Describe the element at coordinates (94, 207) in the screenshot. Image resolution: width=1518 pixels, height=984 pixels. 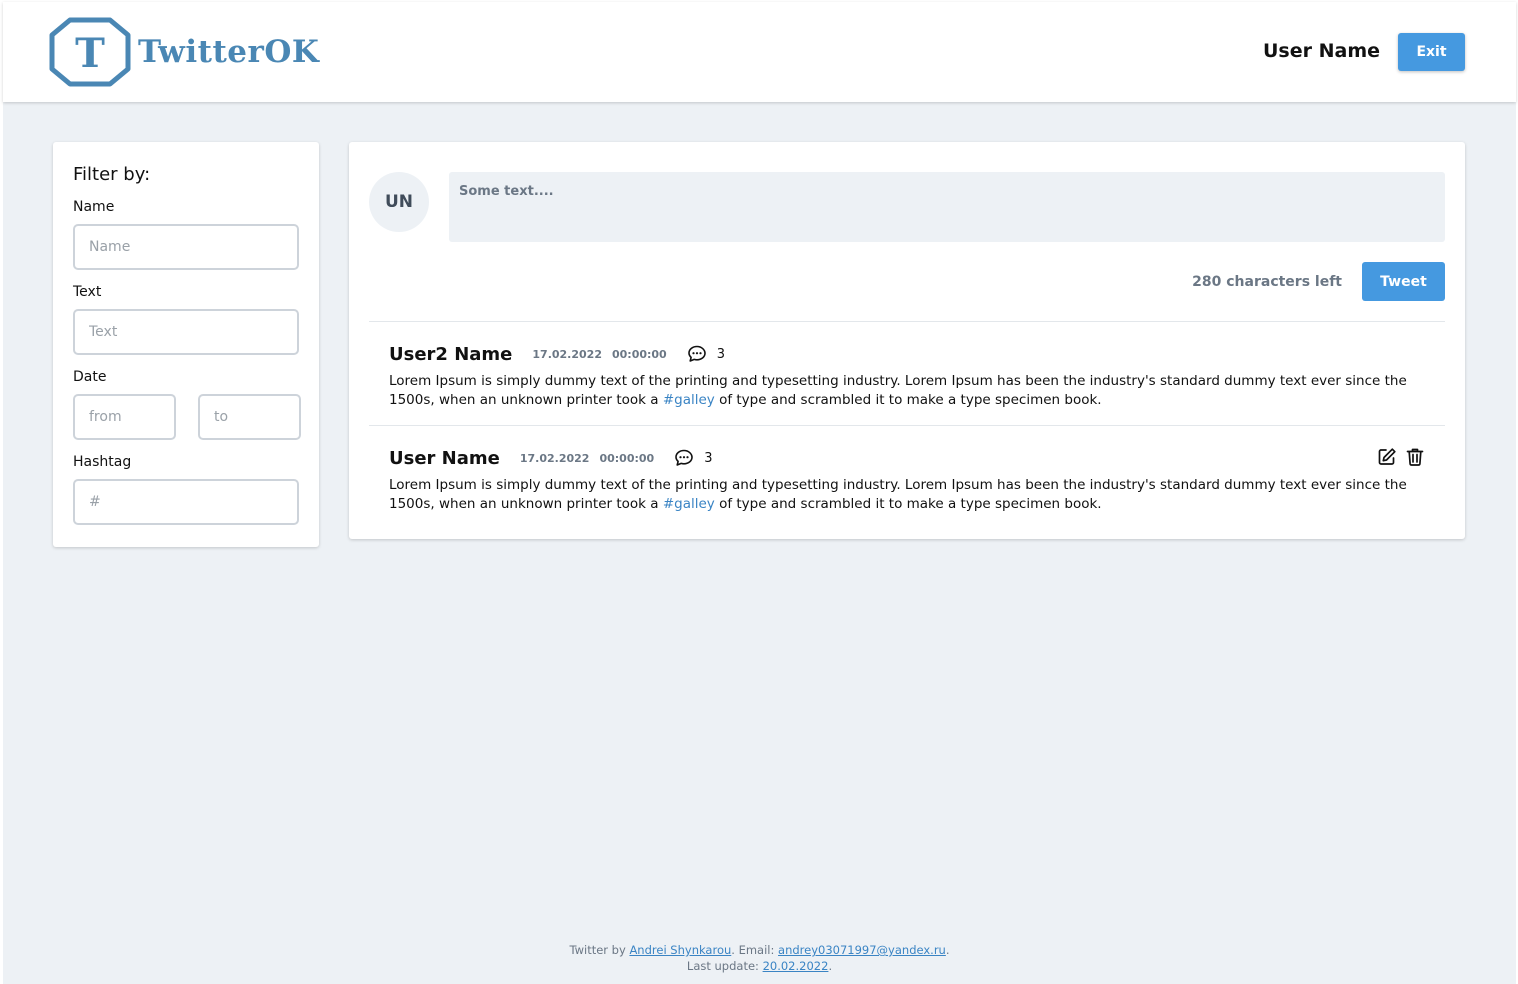
I see `filter-name-label: Name` at that location.